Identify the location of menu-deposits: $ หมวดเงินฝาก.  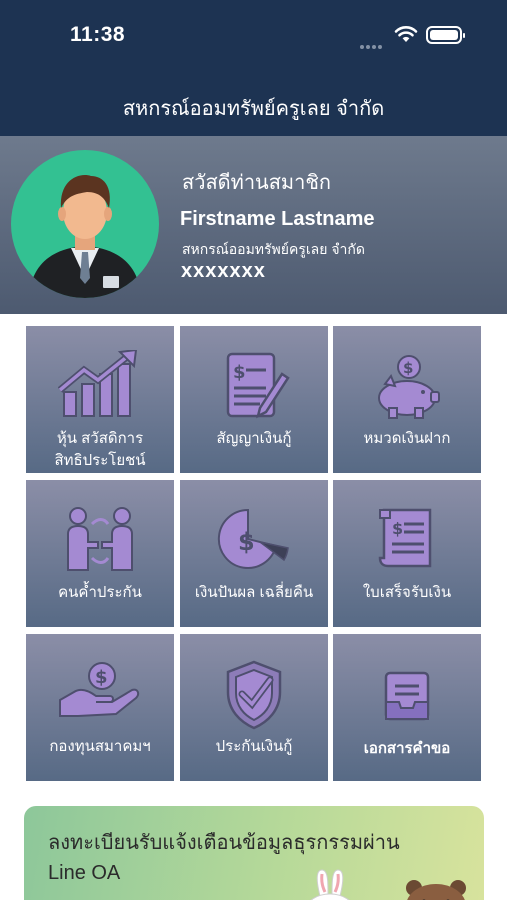
(407, 399).